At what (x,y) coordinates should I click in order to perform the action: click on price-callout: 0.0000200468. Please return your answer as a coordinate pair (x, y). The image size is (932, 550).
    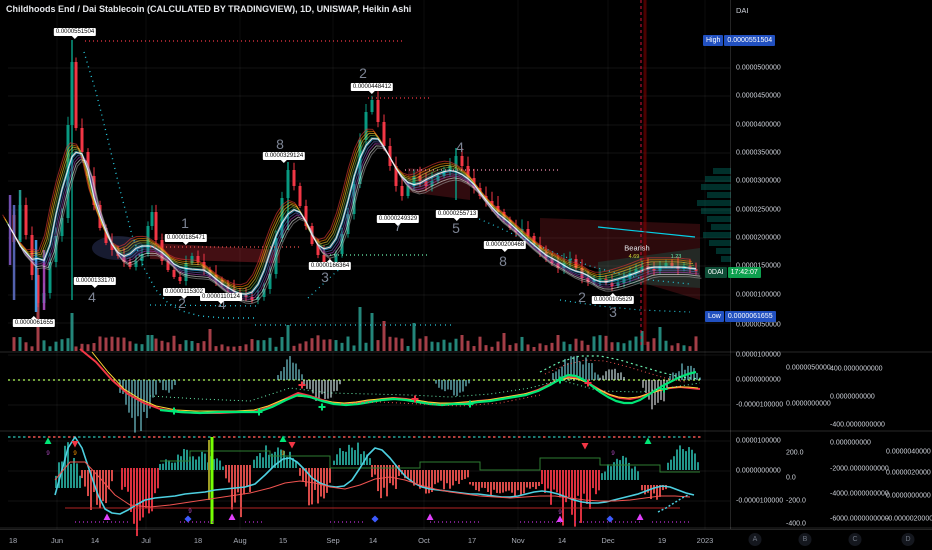
    Looking at the image, I should click on (505, 246).